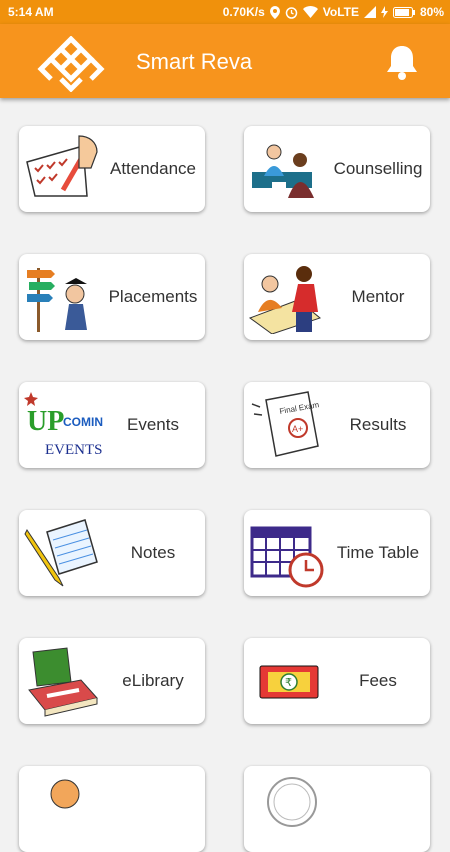  Describe the element at coordinates (57, 300) in the screenshot. I see `placements-signpost-icon` at that location.